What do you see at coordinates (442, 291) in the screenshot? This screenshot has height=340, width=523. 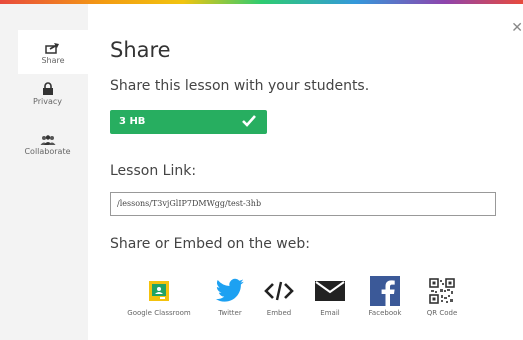 I see `qr-code-icon` at bounding box center [442, 291].